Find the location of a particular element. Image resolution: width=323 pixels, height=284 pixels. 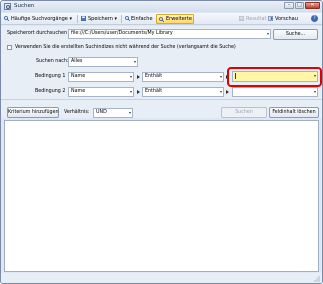

saved-searches-label: Häufige Suchvorgänge is located at coordinates (39, 19).